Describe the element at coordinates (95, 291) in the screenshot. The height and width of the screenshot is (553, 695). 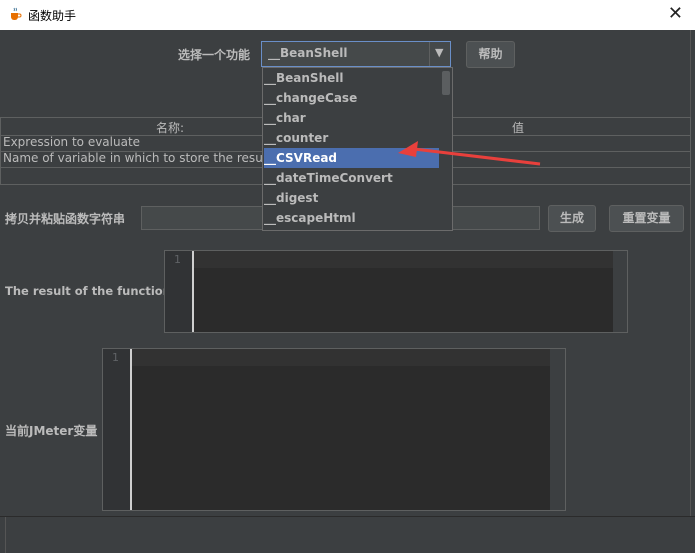
I see `result-label: The result of the function is` at that location.